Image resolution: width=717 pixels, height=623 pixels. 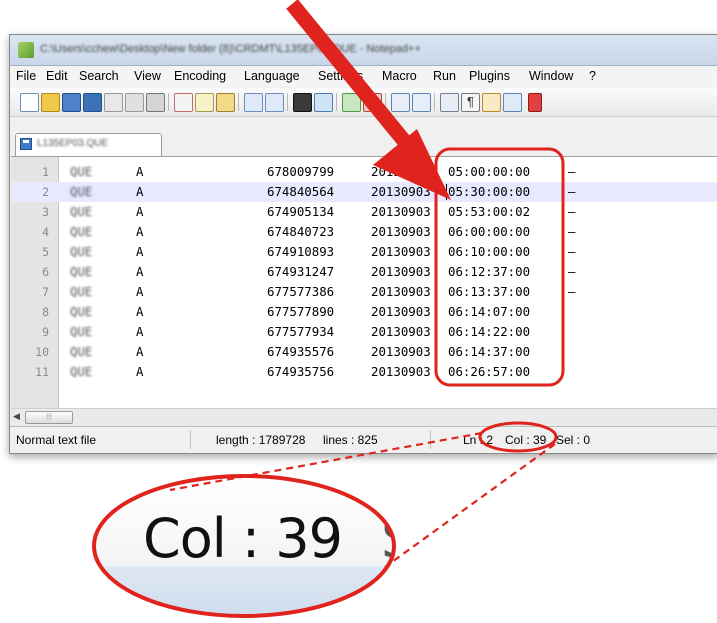 What do you see at coordinates (412, 164) in the screenshot?
I see `annotation-arrow-head` at bounding box center [412, 164].